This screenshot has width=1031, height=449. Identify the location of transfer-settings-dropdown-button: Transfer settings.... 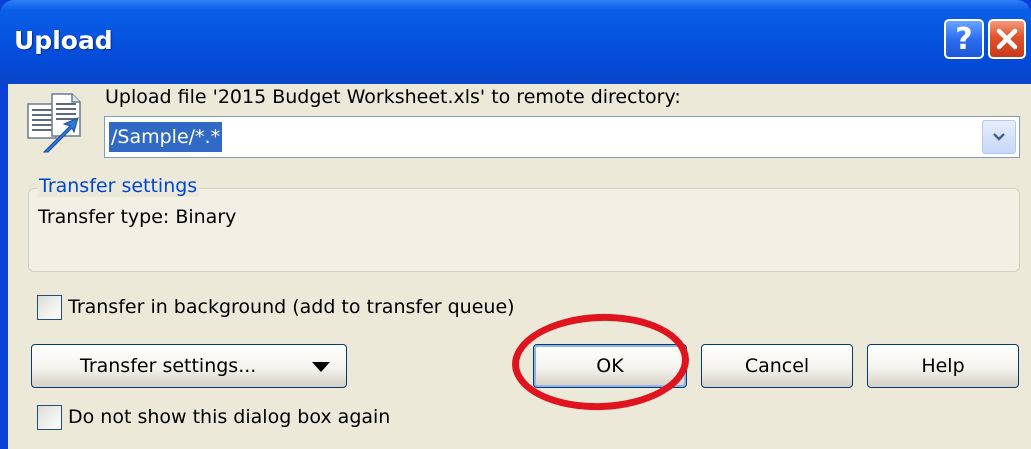
(189, 366).